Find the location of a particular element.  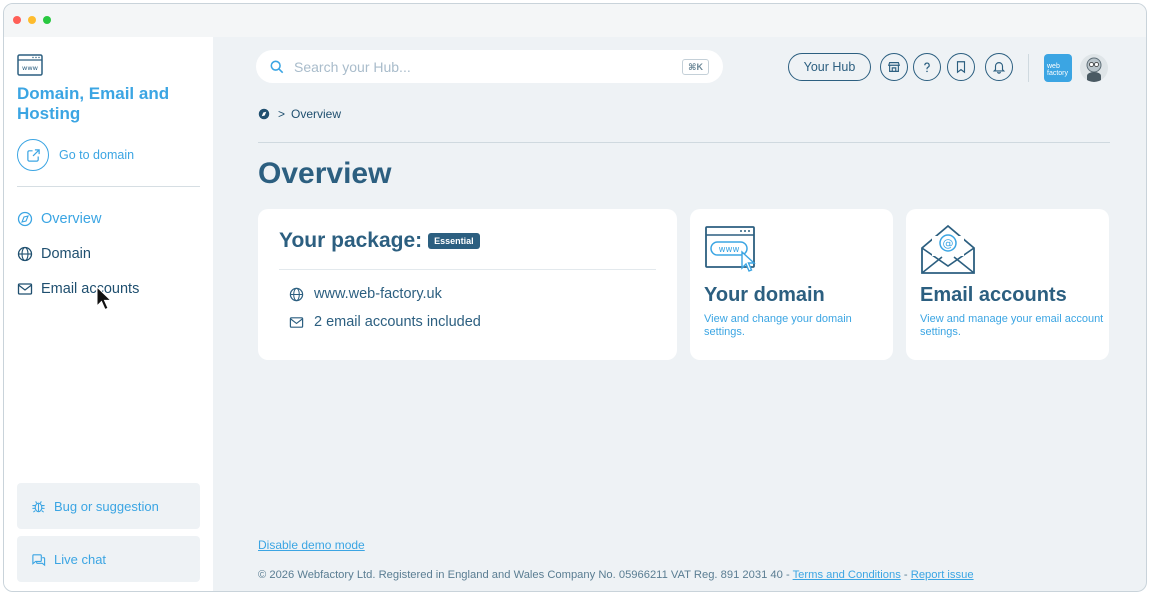

go-to-domain-label: Go to domain is located at coordinates (97, 155).